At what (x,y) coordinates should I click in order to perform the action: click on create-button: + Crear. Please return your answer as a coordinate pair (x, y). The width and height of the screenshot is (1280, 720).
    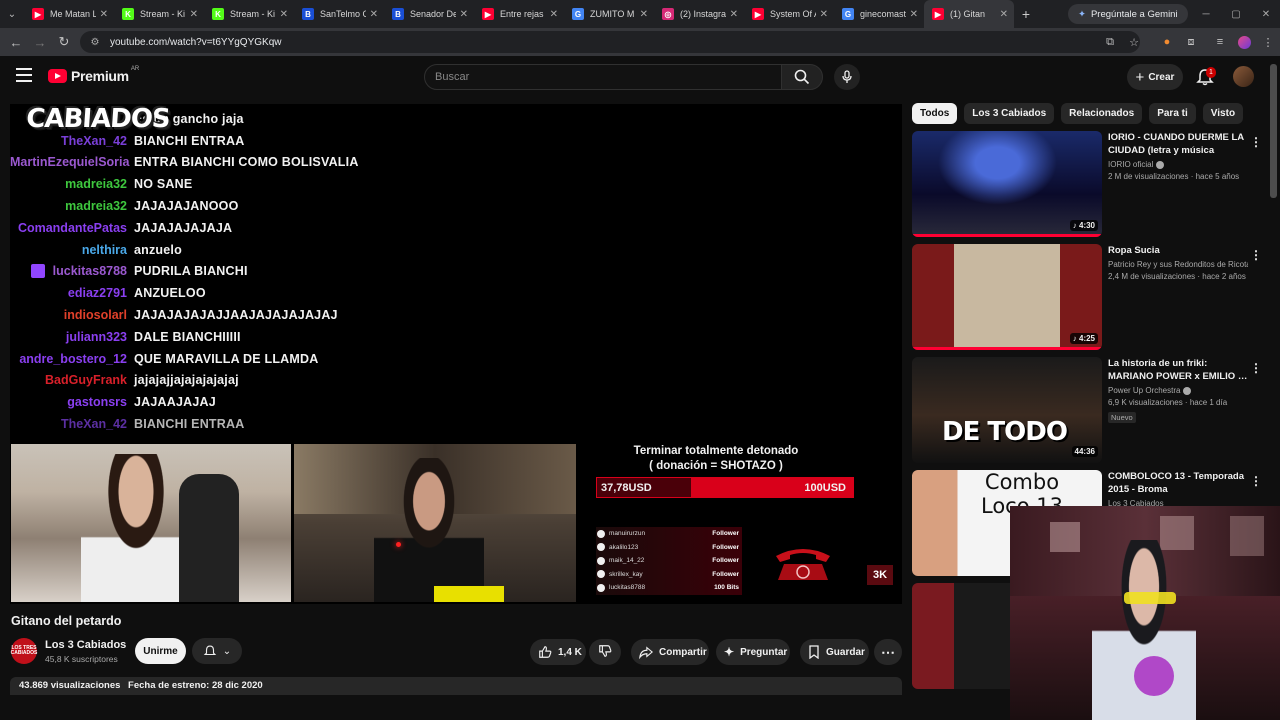
    Looking at the image, I should click on (1155, 77).